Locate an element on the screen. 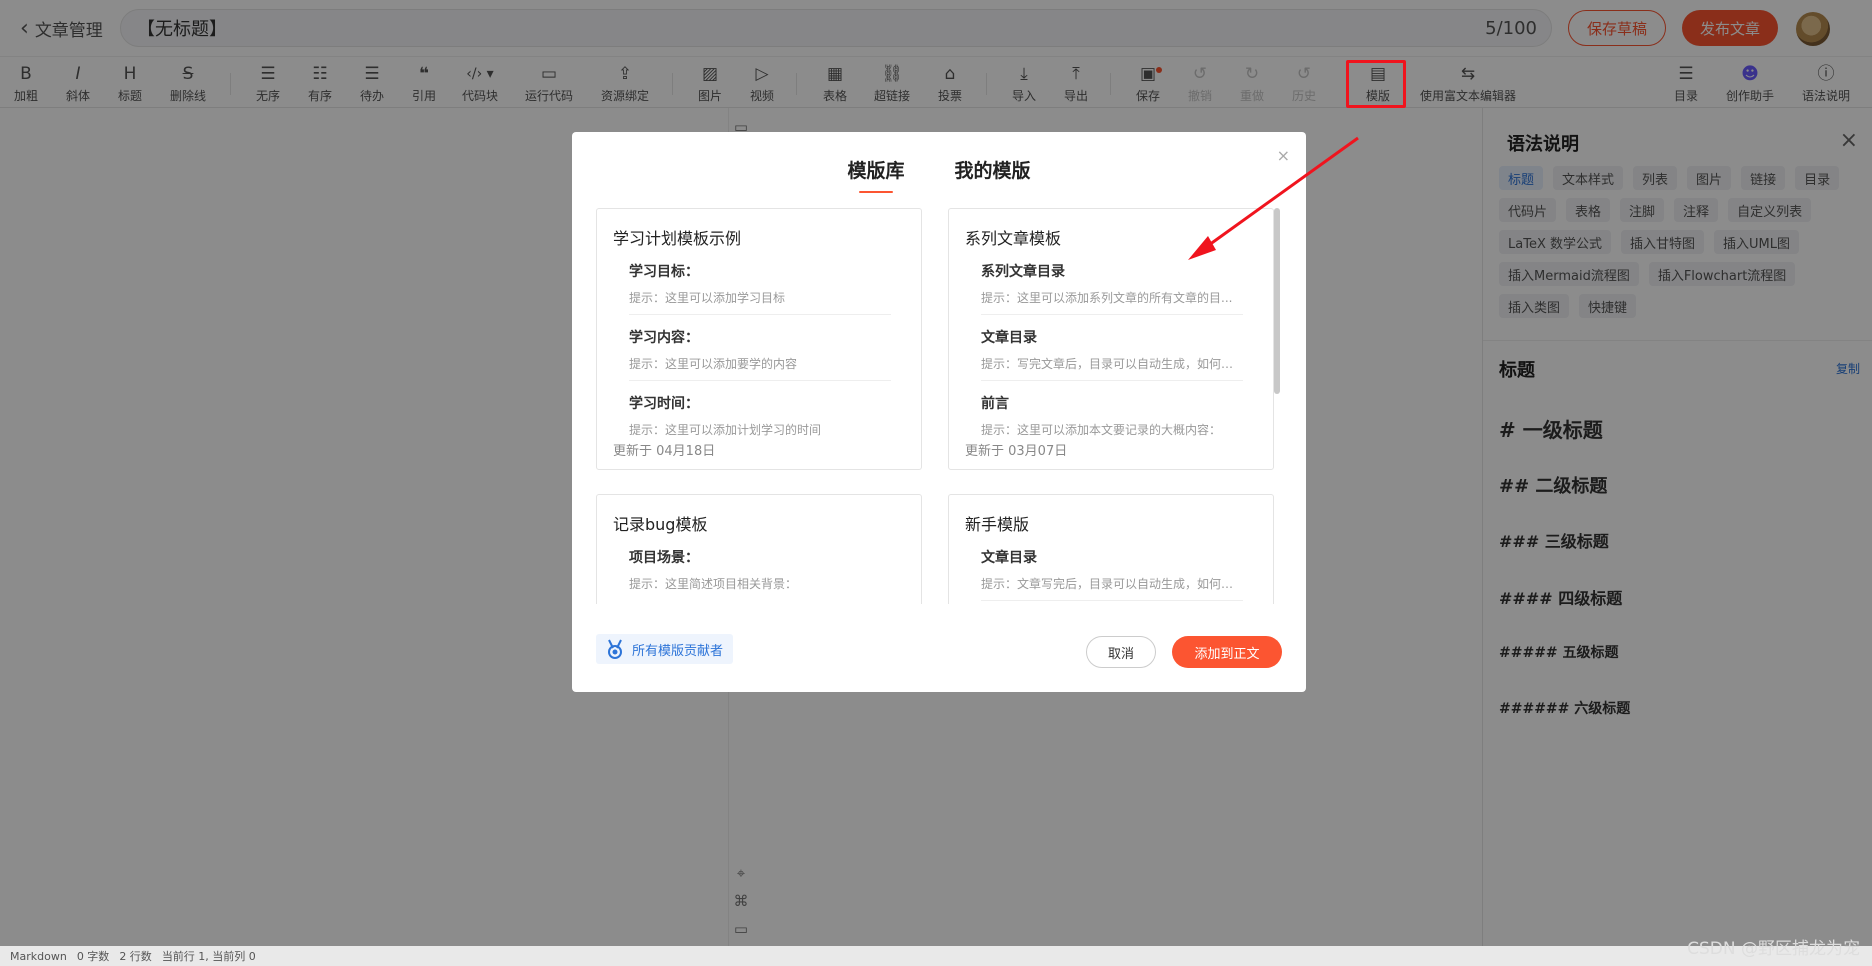 Image resolution: width=1872 pixels, height=966 pixels. cursor-position: 当前行 1, 当前列 0 is located at coordinates (208, 956).